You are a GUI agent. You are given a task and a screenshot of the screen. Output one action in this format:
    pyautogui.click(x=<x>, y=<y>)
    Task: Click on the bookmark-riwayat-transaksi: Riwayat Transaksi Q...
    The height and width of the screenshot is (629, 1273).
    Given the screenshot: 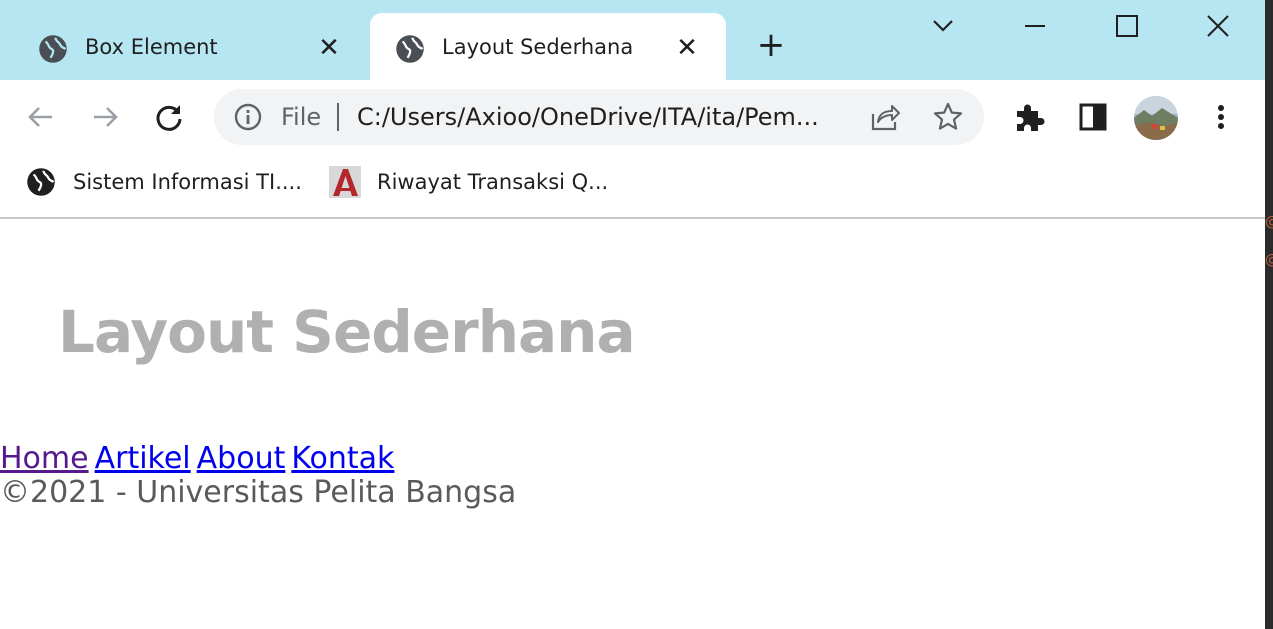 What is the action you would take?
    pyautogui.click(x=468, y=182)
    